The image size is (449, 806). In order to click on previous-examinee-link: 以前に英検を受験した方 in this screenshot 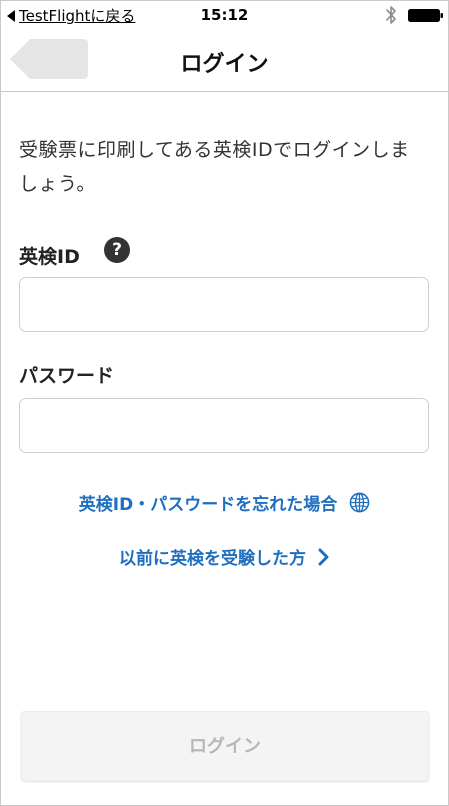, I will do `click(224, 556)`.